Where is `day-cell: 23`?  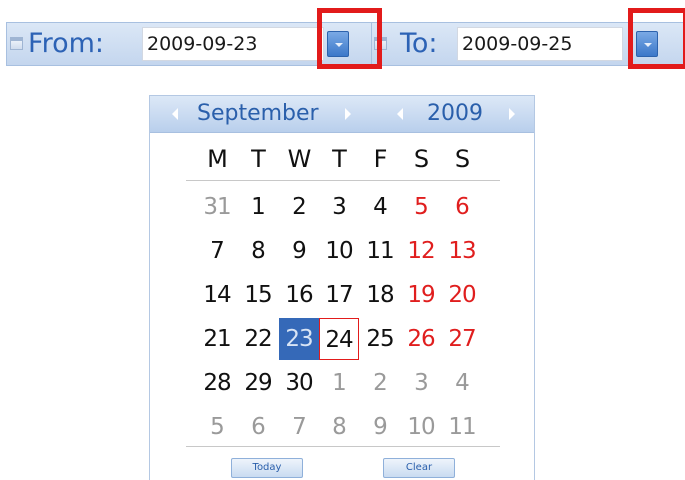 day-cell: 23 is located at coordinates (299, 339).